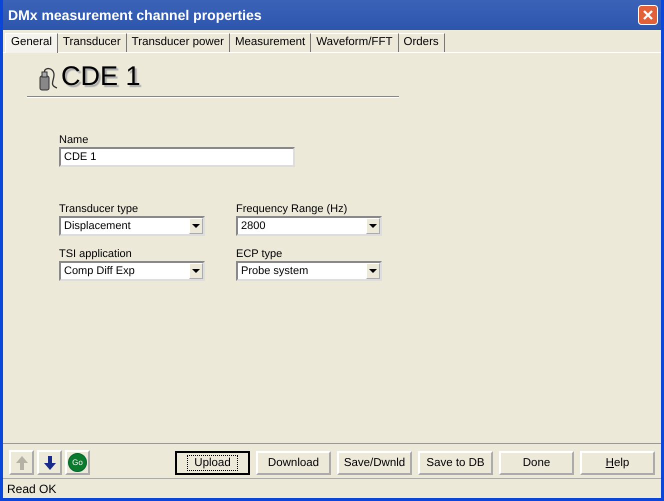 The width and height of the screenshot is (664, 501). What do you see at coordinates (309, 271) in the screenshot?
I see `dropdown: Probe system` at bounding box center [309, 271].